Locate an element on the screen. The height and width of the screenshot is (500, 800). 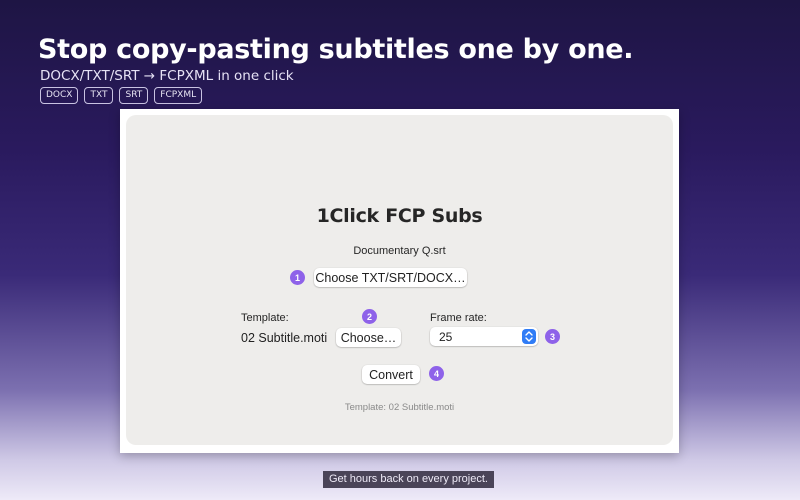
format-tag-fcpxml: FCPXML is located at coordinates (178, 95).